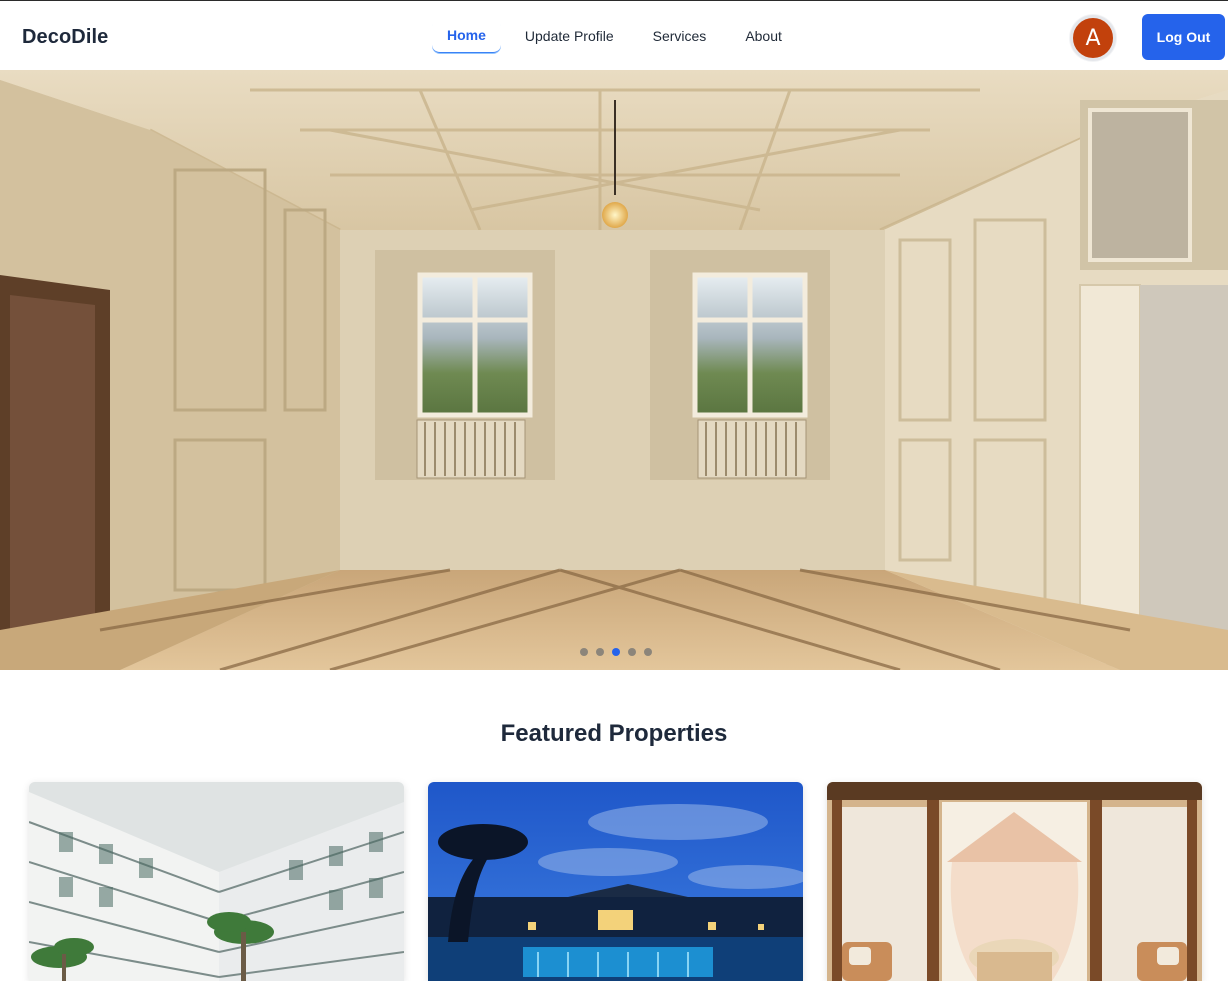  I want to click on canopy-bedroom-image, so click(1014, 881).